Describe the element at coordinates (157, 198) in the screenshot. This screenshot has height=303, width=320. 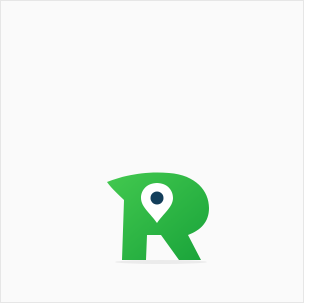
I see `map-pin-dot` at that location.